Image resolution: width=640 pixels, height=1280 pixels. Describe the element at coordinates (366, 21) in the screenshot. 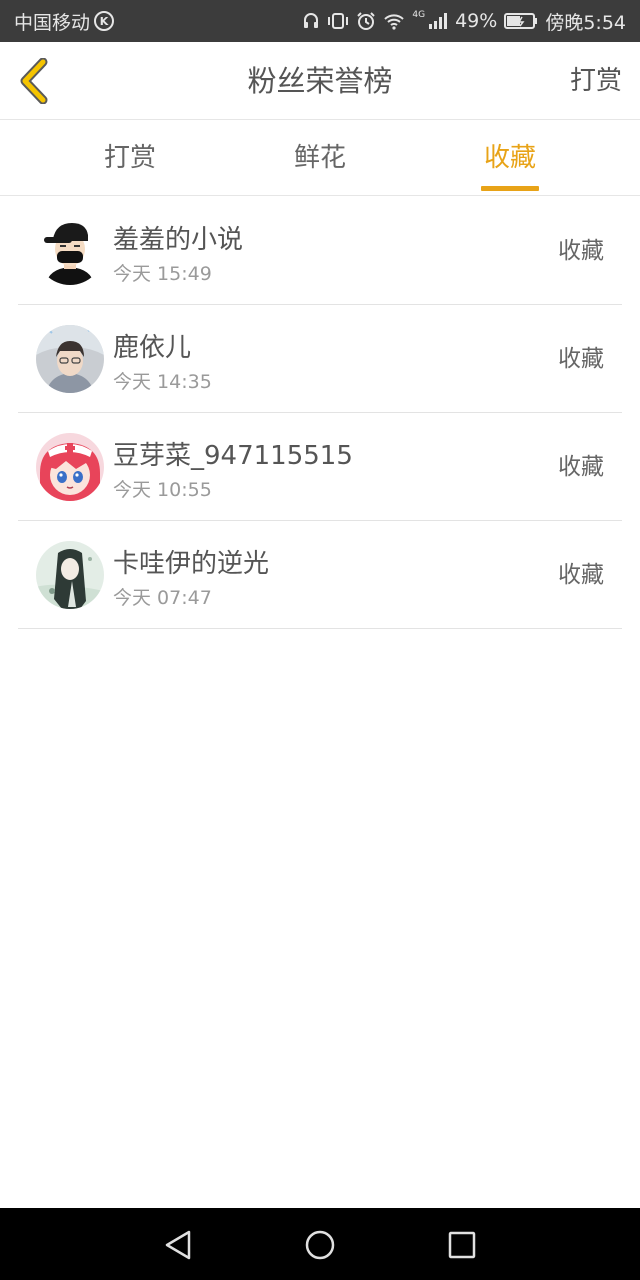

I see `alarm-icon` at that location.